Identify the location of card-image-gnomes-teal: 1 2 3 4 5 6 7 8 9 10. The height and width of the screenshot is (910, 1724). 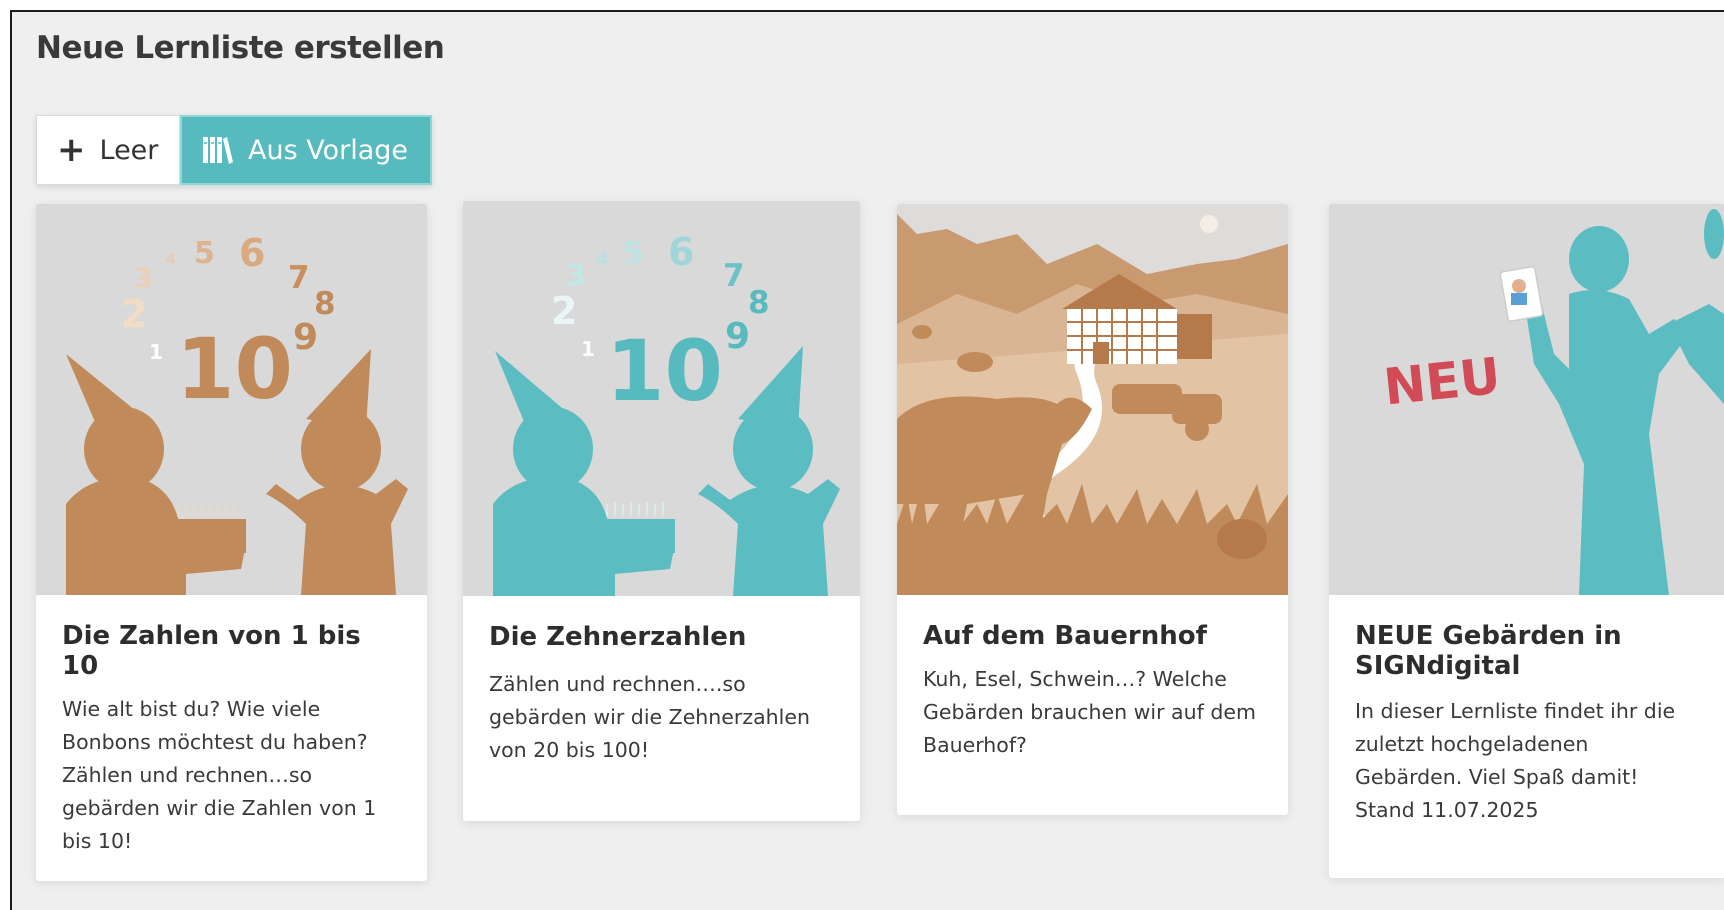
(661, 398).